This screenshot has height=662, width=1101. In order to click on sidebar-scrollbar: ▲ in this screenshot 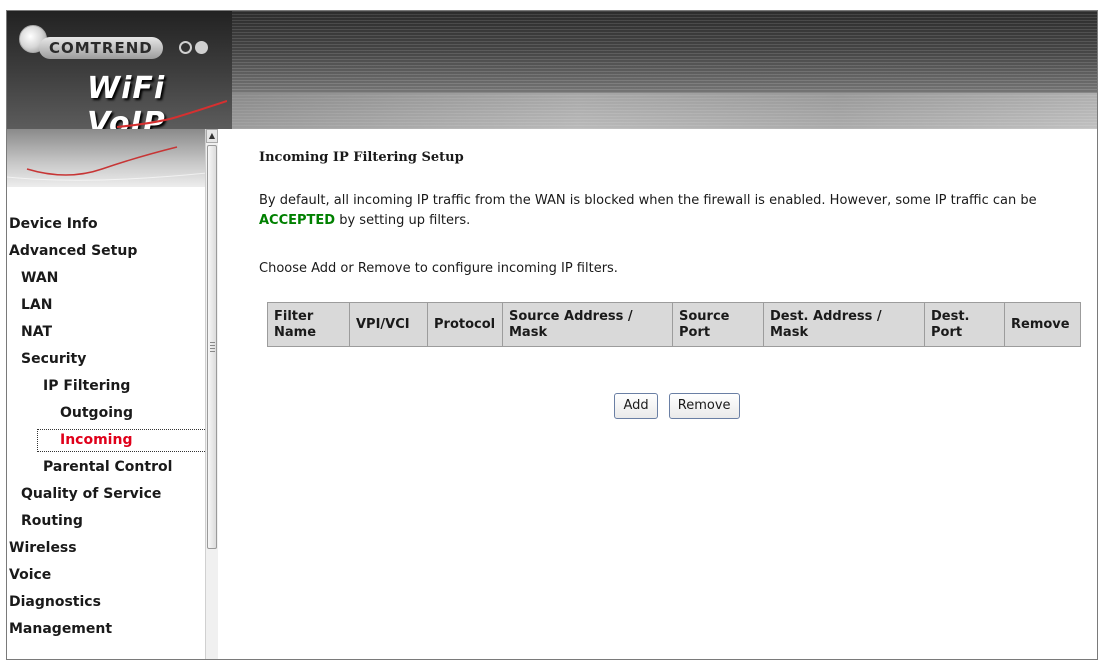, I will do `click(211, 394)`.